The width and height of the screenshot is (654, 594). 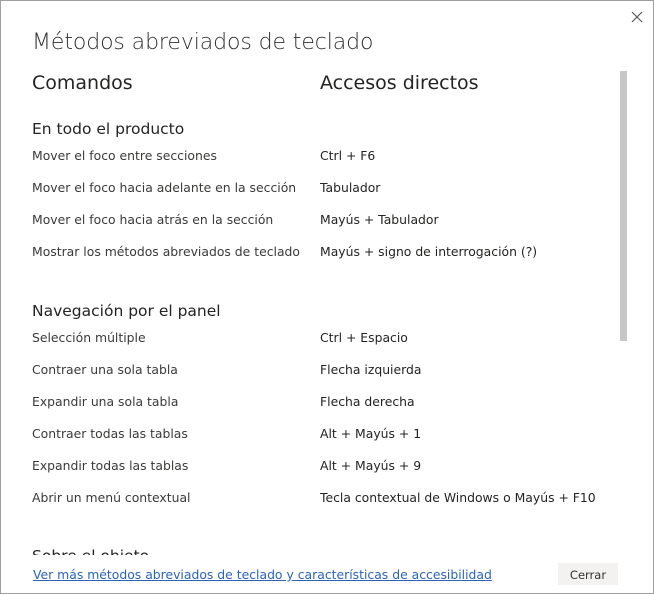 I want to click on command-label: Selección múltiple, so click(x=89, y=337).